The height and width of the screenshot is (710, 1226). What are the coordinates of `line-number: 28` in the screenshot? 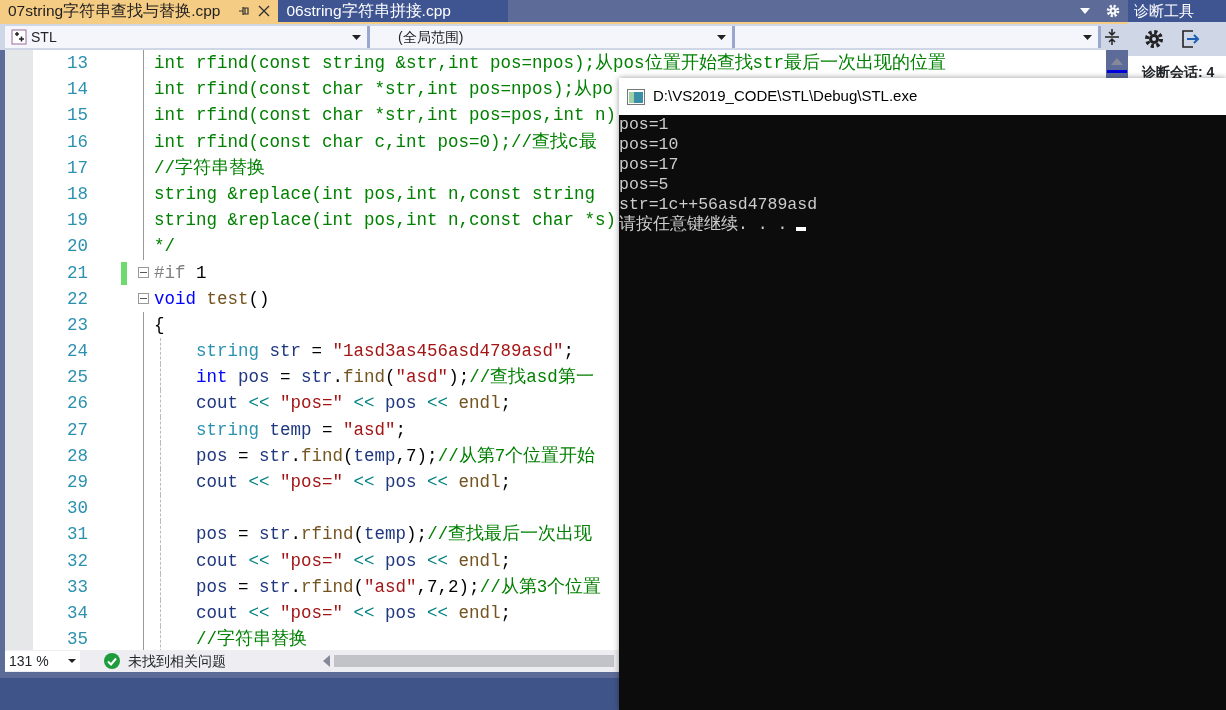 It's located at (77, 456).